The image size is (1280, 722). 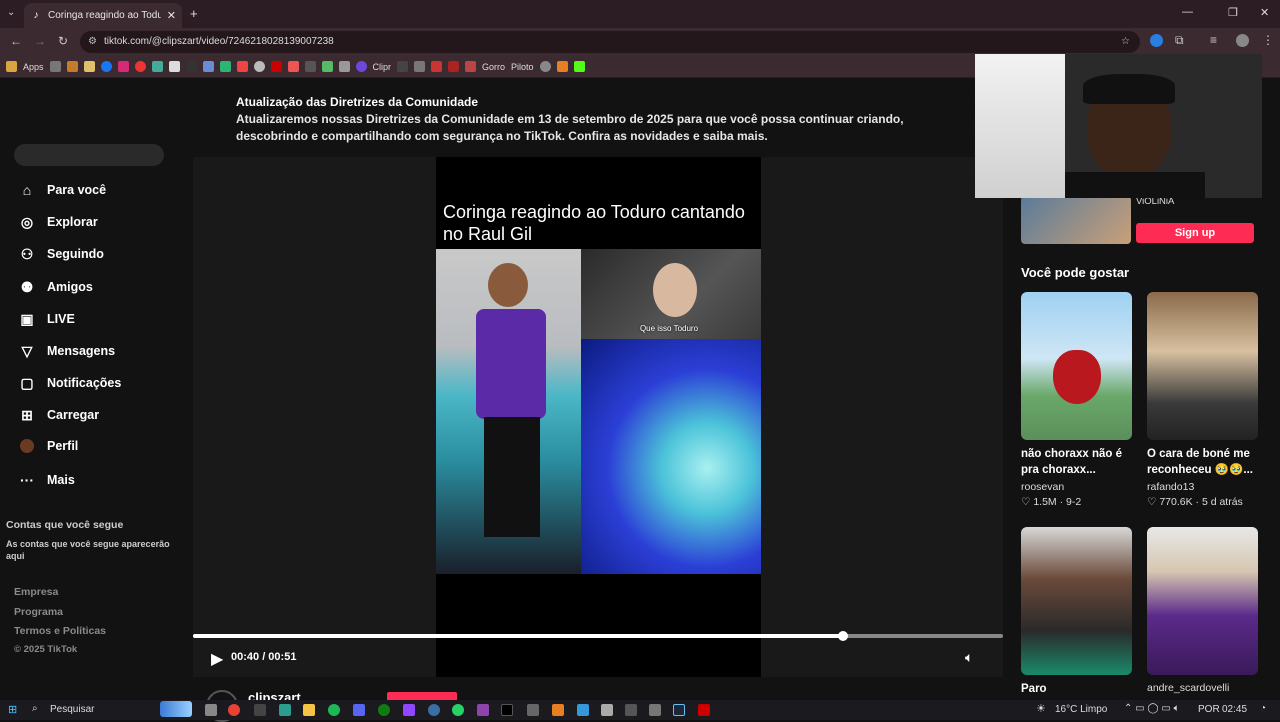 I want to click on signup-button: Sign up, so click(x=1195, y=233).